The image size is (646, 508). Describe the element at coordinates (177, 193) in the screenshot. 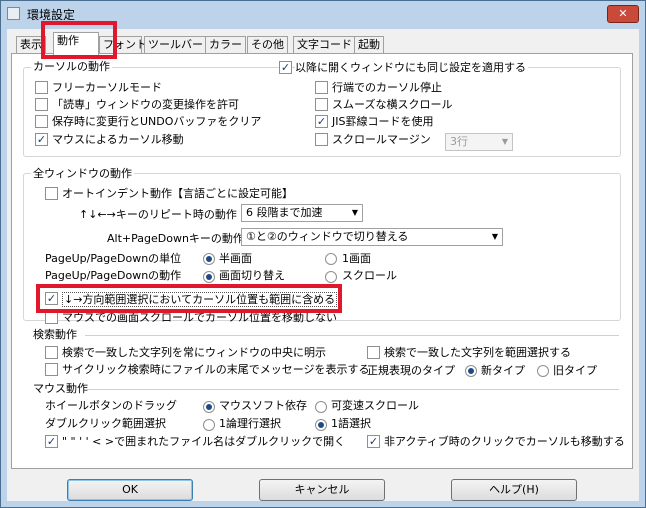

I see `auto-indent-label: オートインデント動作【言語ごとに設定可能】` at that location.